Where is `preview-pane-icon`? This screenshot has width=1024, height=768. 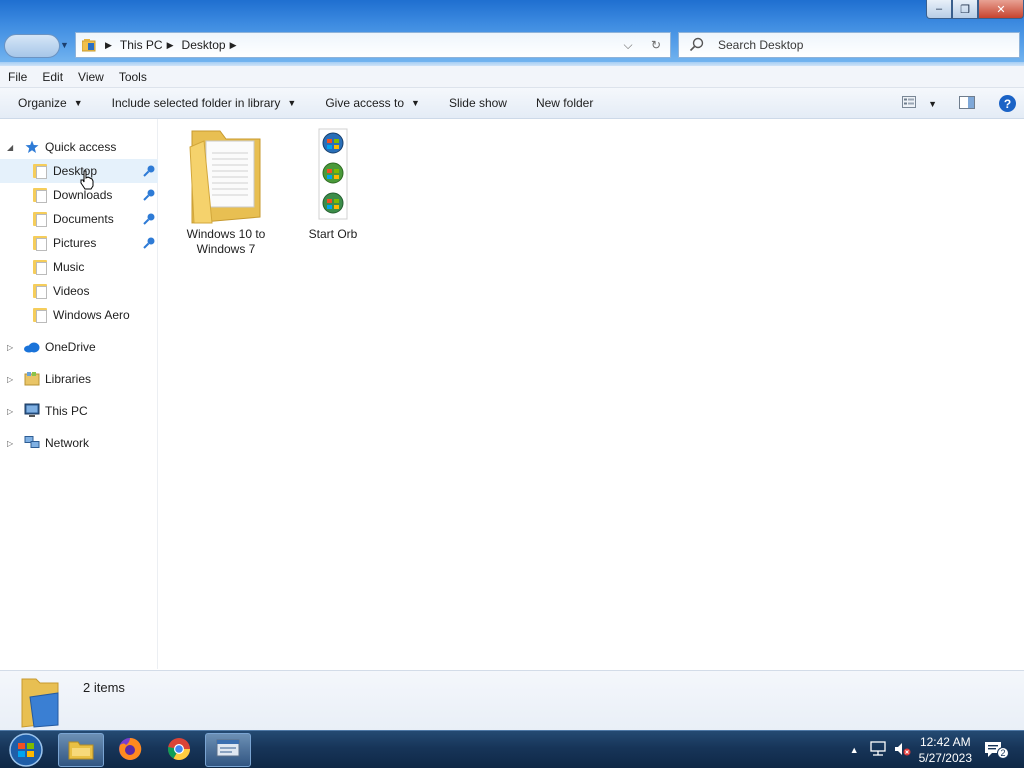
preview-pane-icon is located at coordinates (967, 103).